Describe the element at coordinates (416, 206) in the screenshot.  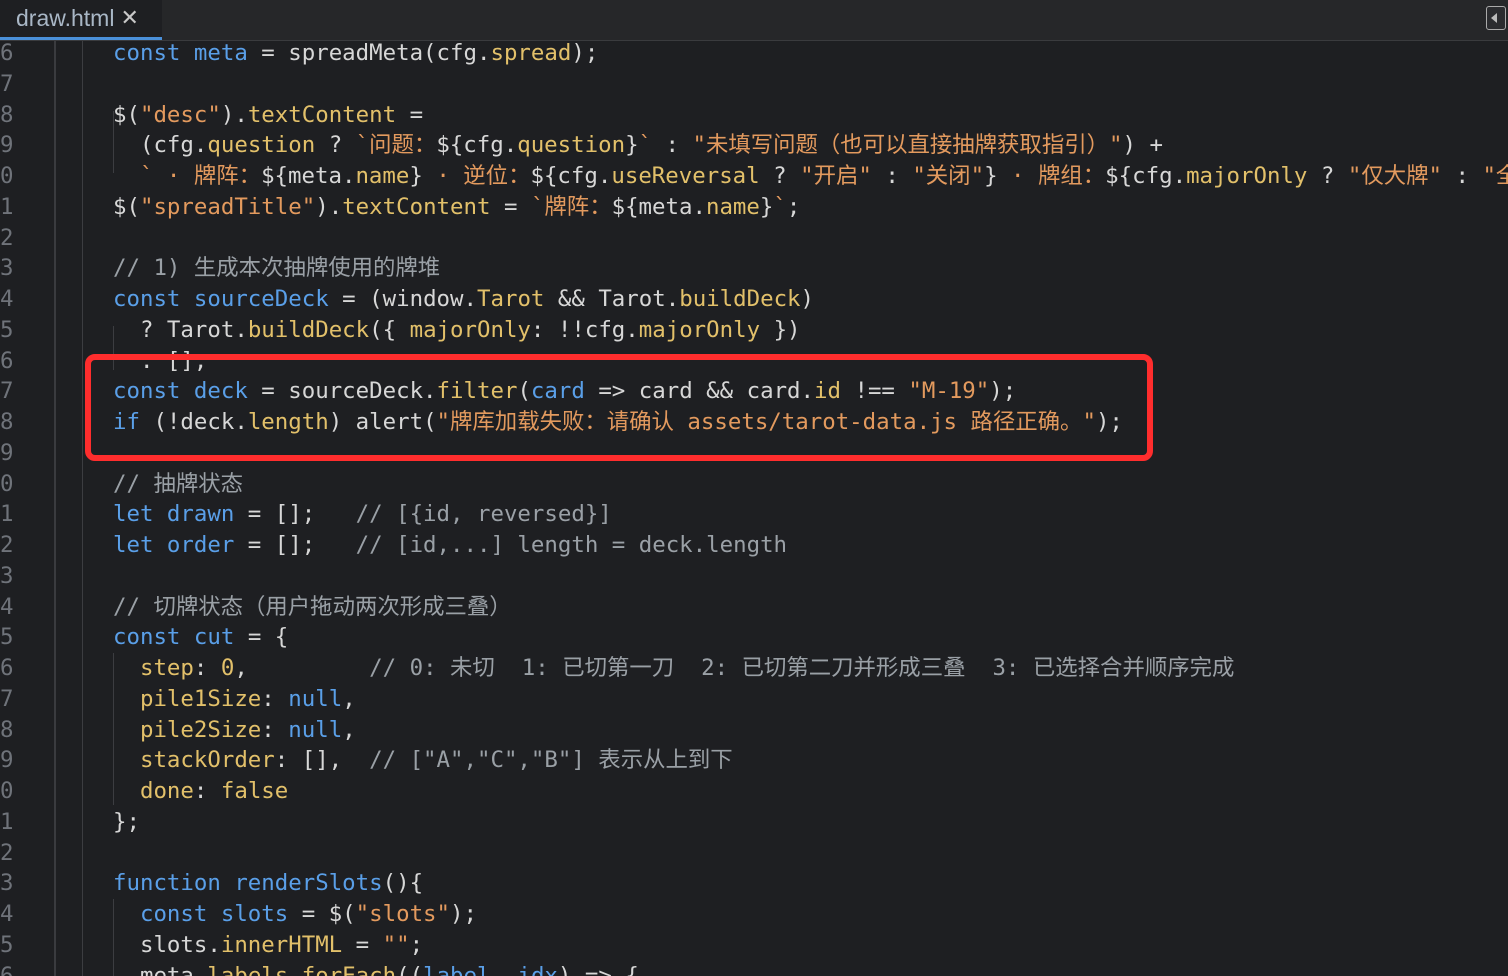
I see `code-token: textContent` at that location.